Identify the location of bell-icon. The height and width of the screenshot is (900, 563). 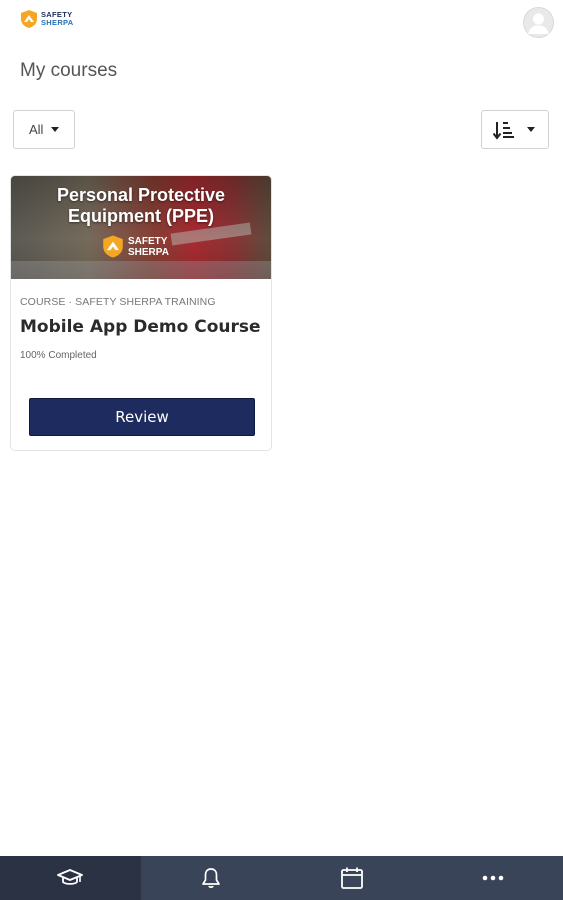
(211, 878).